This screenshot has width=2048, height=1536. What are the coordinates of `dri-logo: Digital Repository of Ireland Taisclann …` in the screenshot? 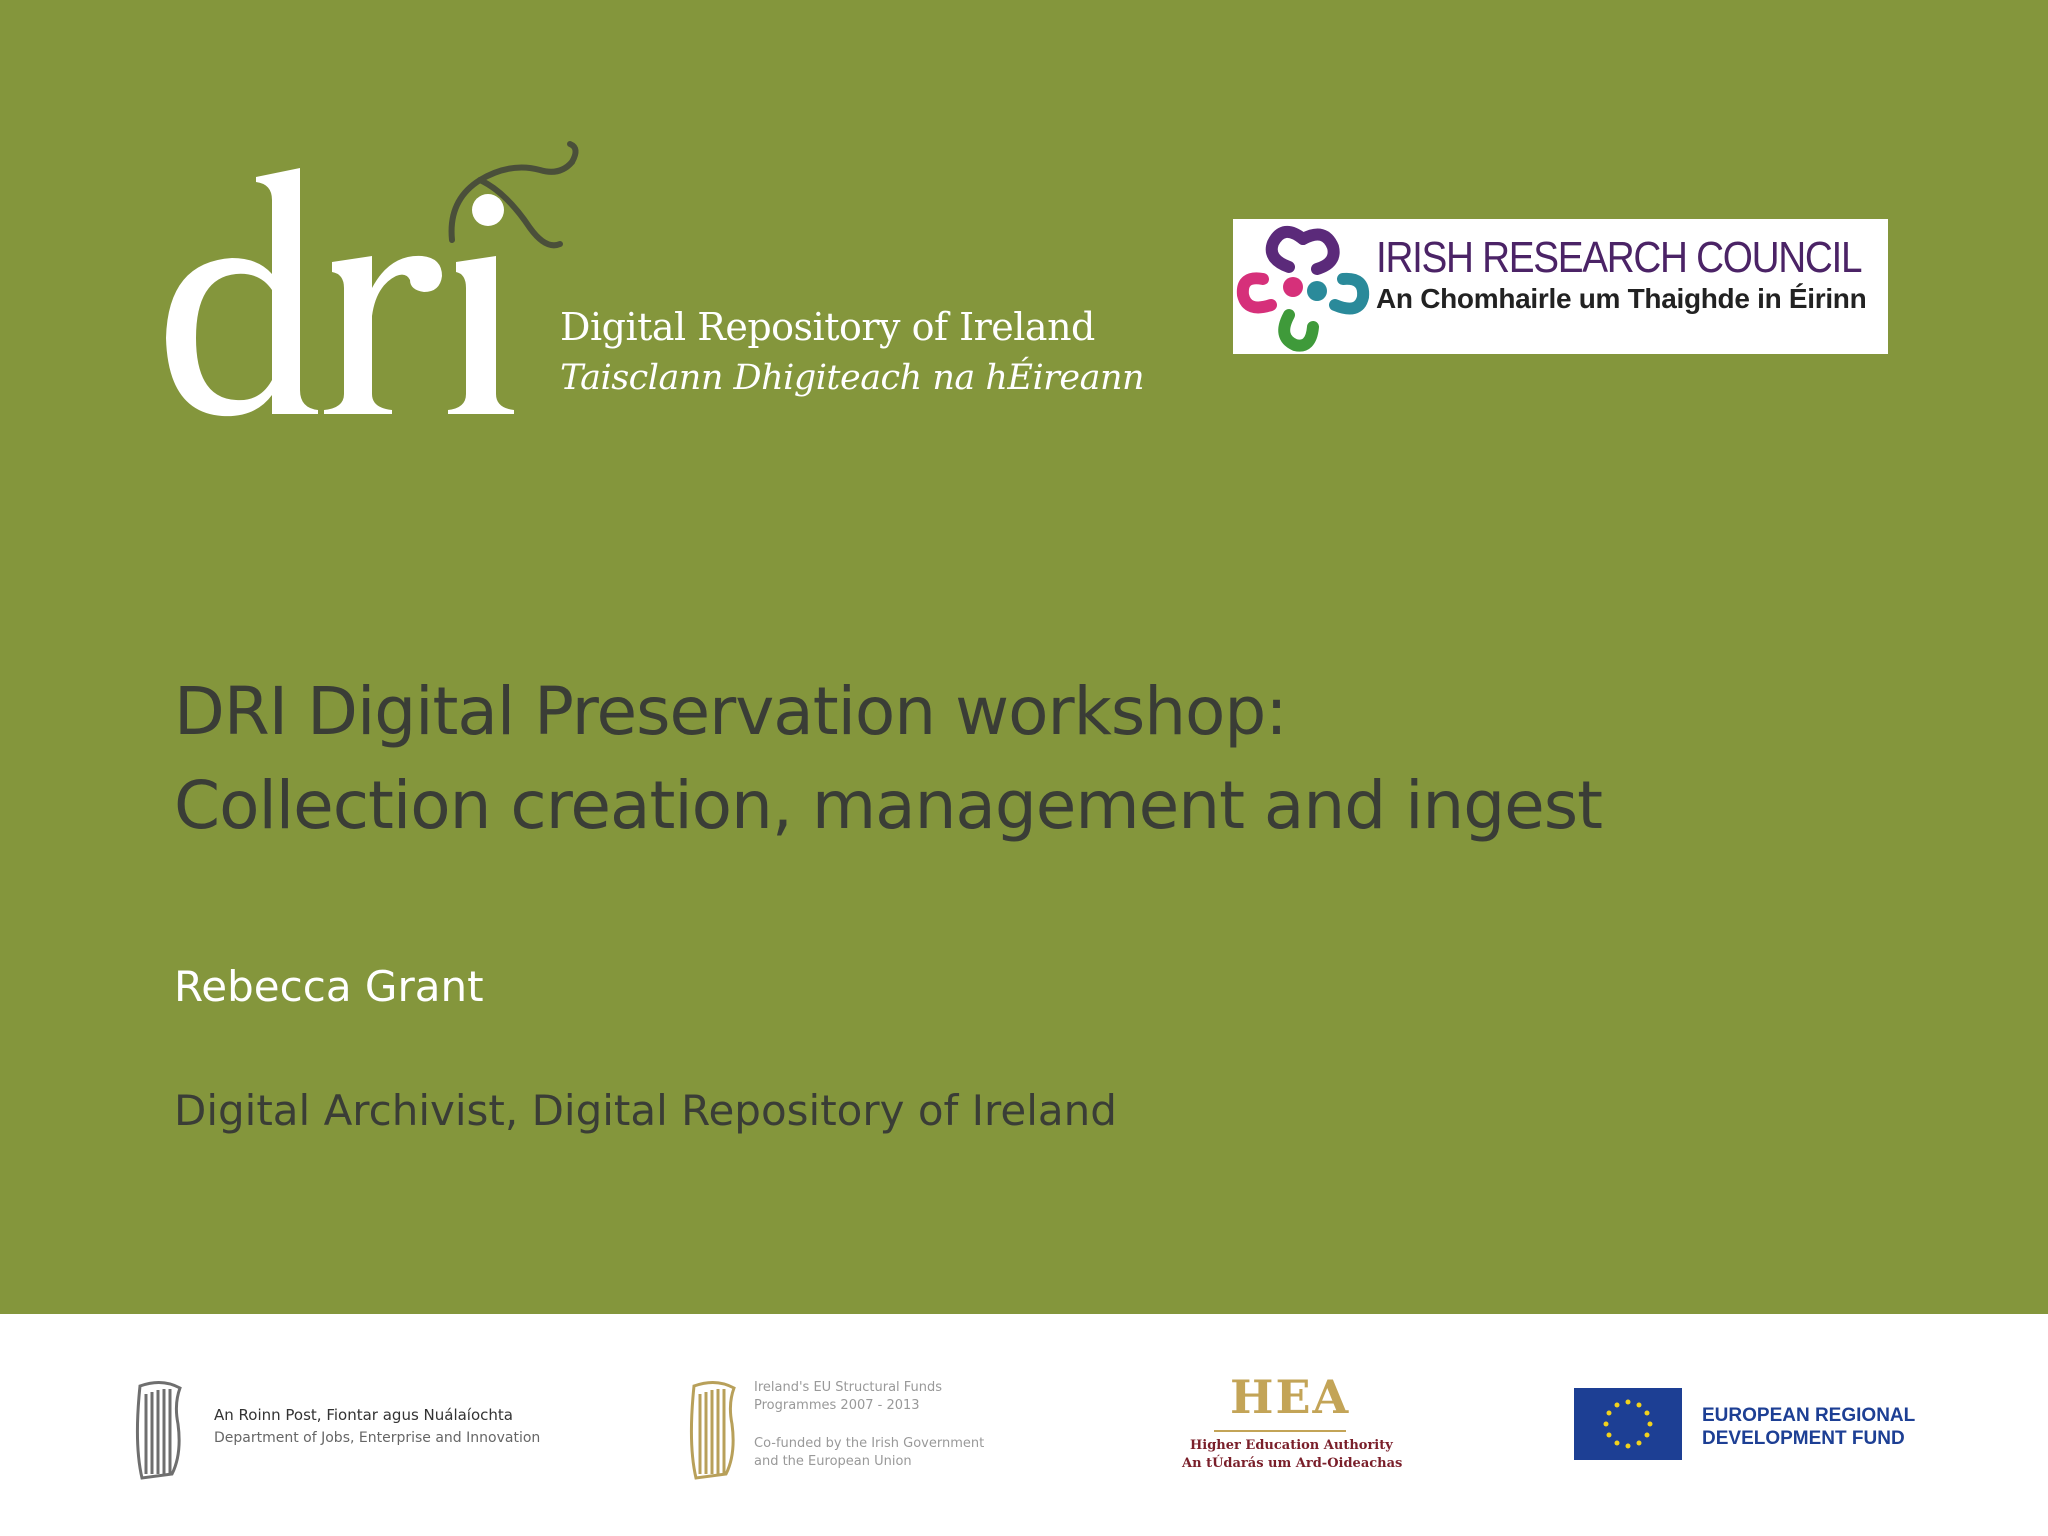 It's located at (652, 285).